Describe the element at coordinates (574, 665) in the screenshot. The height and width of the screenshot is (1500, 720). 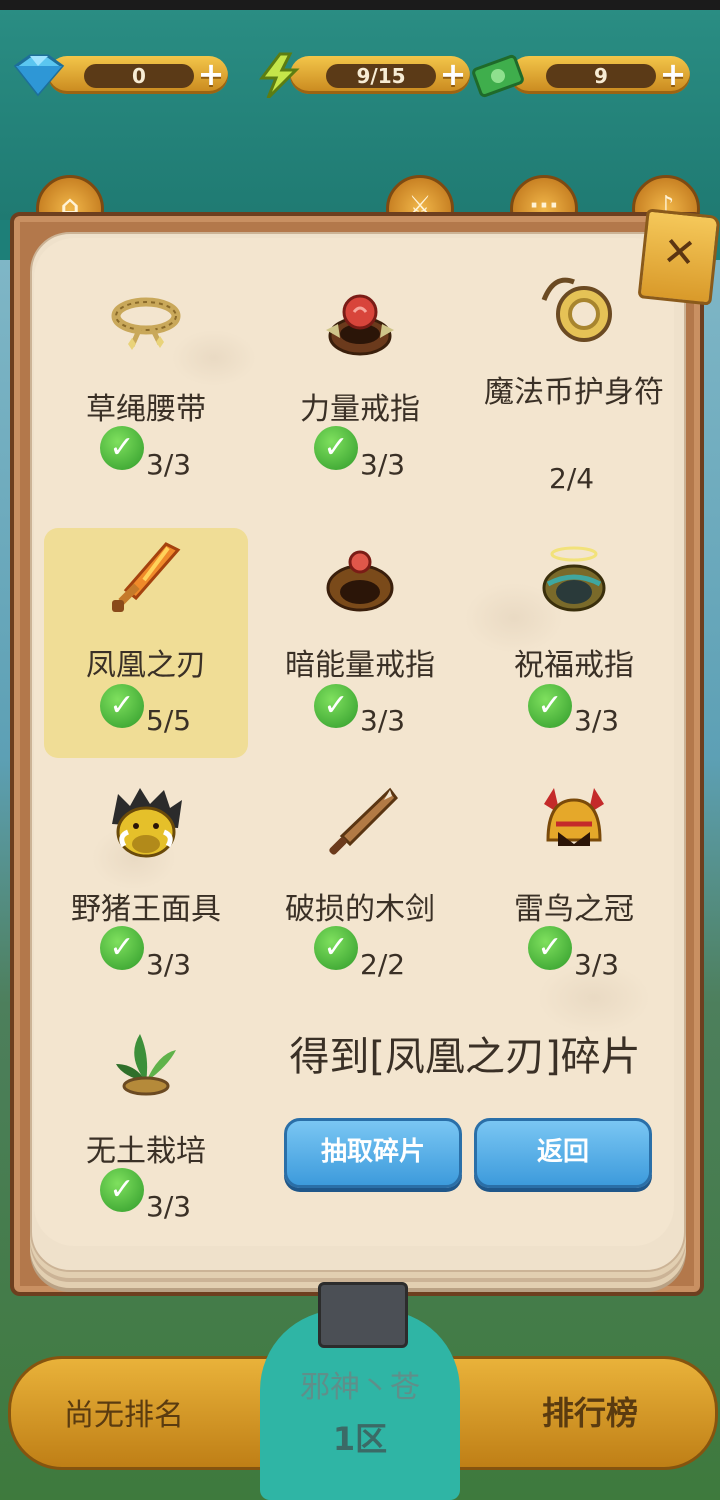
I see `item-name: 祝福戒指` at that location.